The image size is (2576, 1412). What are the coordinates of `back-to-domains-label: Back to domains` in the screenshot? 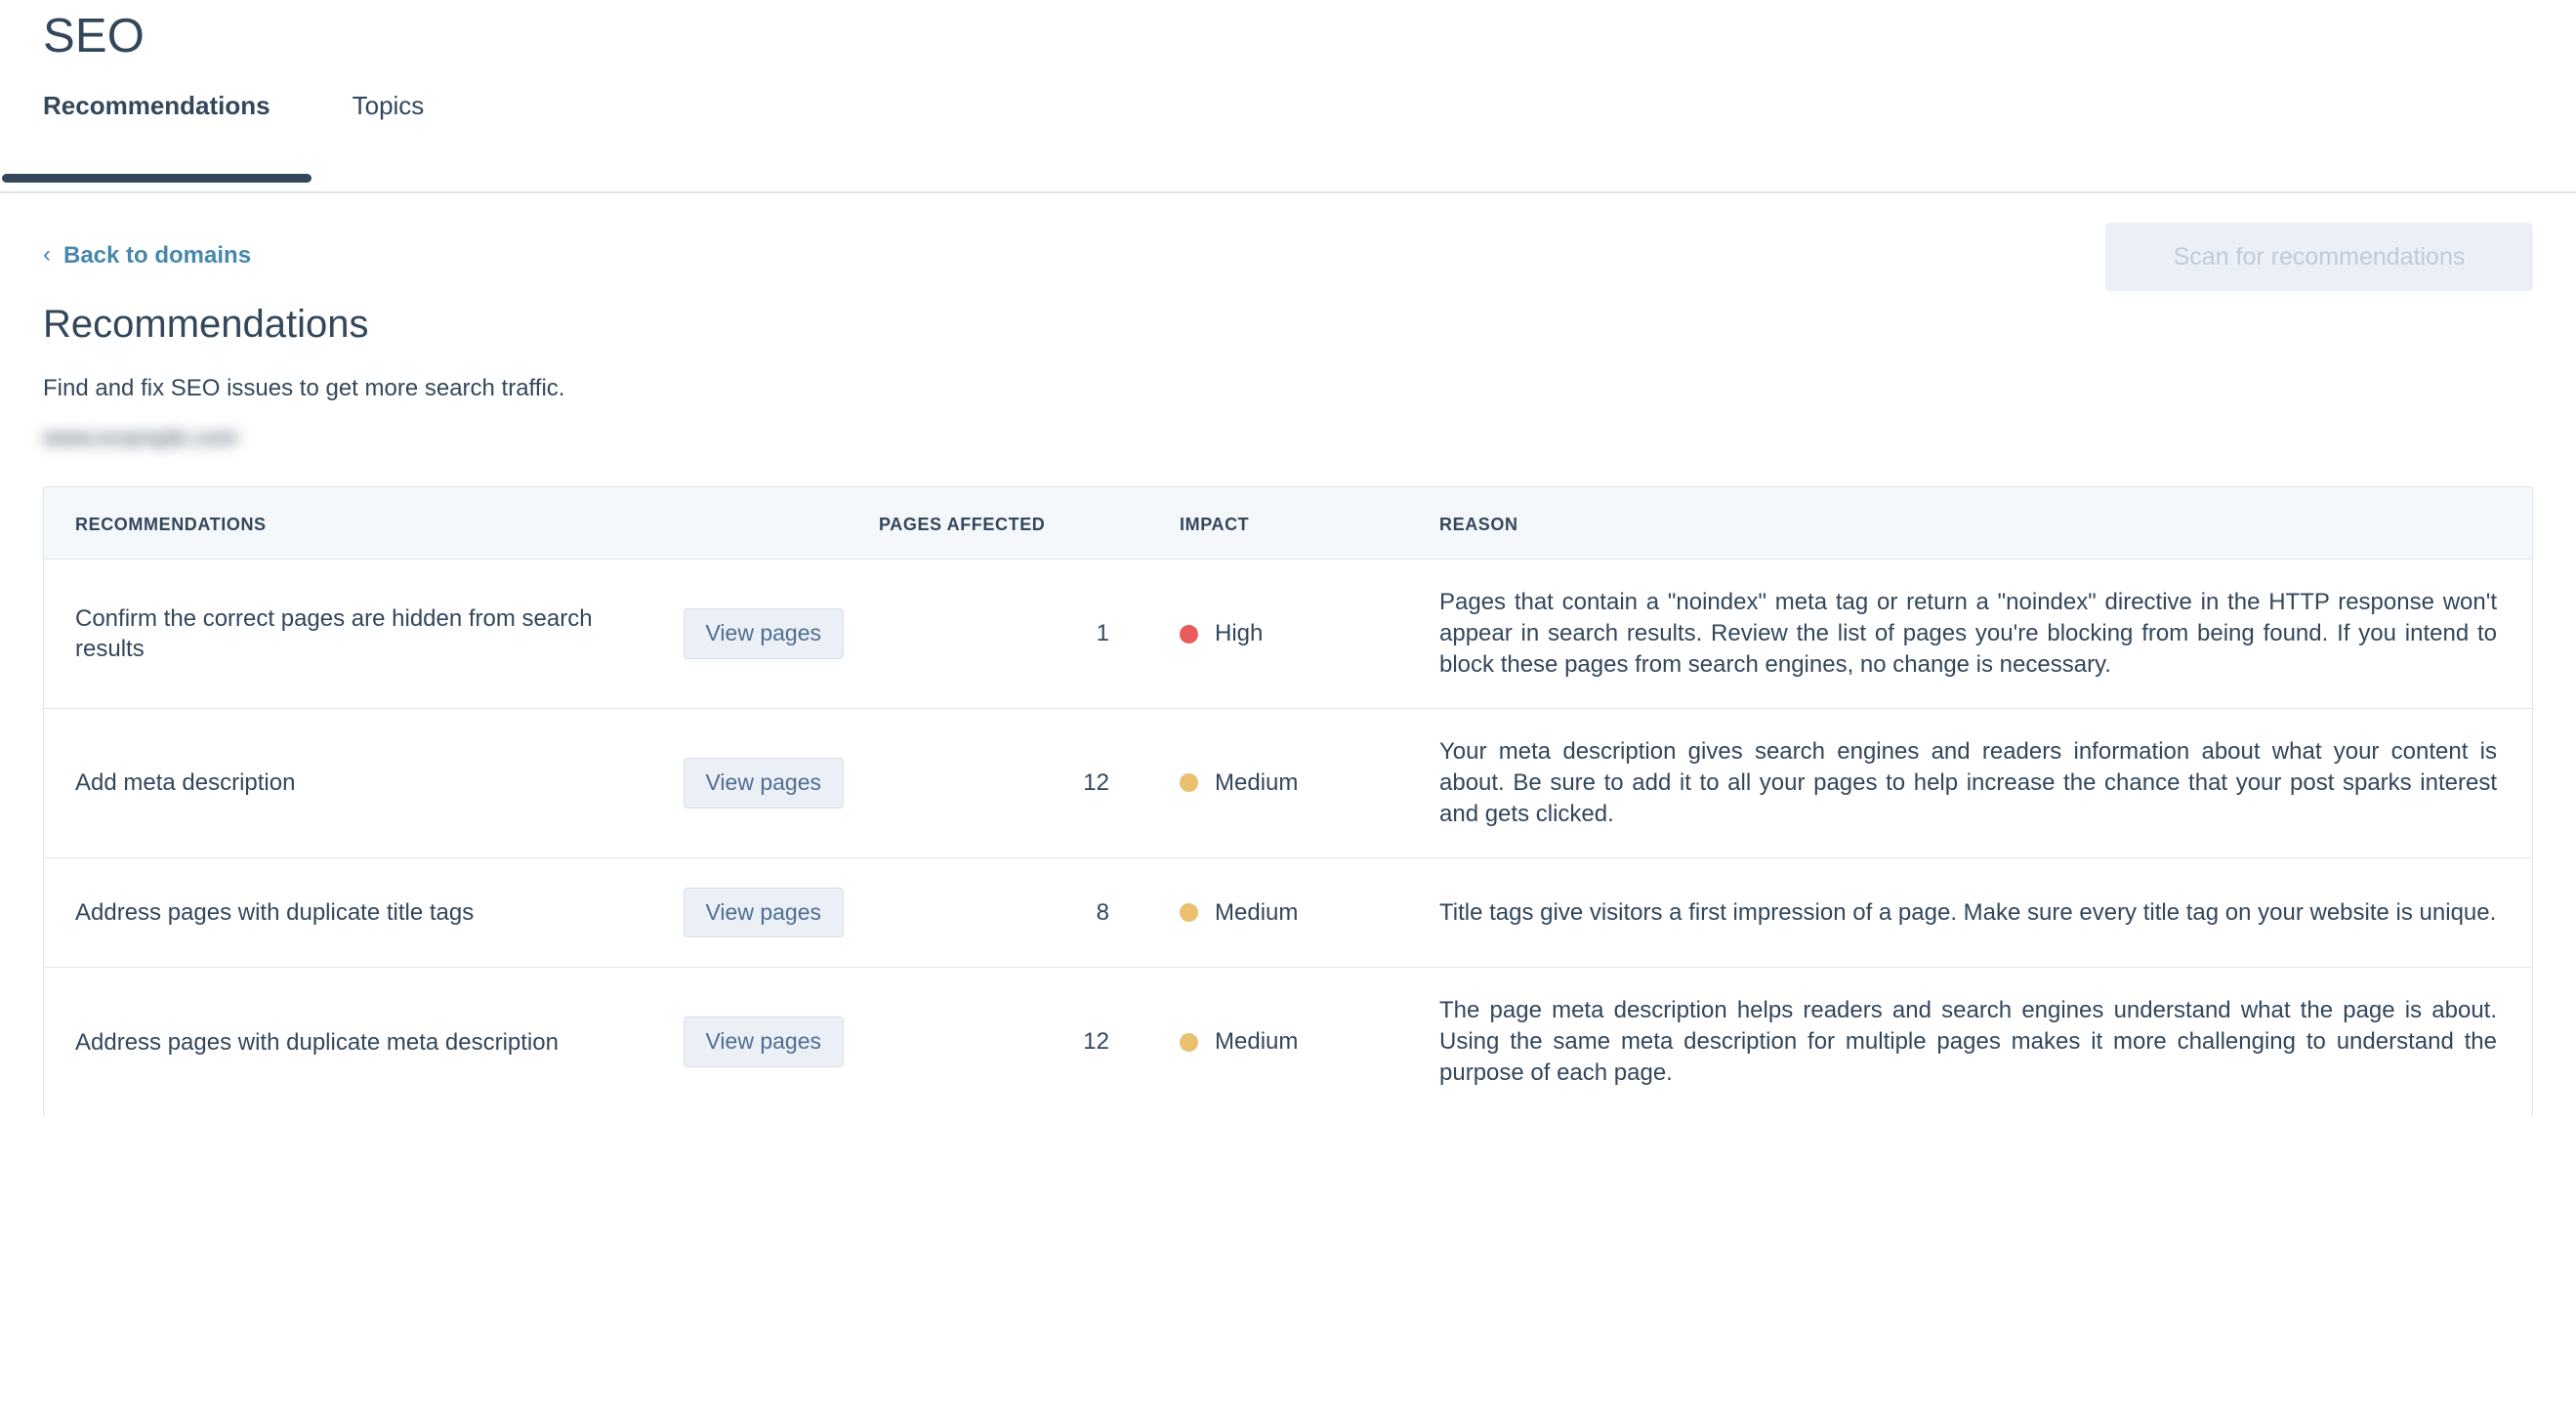 It's located at (157, 256).